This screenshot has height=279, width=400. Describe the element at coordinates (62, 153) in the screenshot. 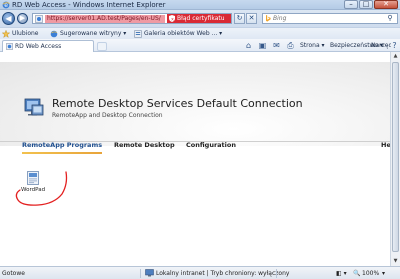

I see `active-tab-indicator` at that location.